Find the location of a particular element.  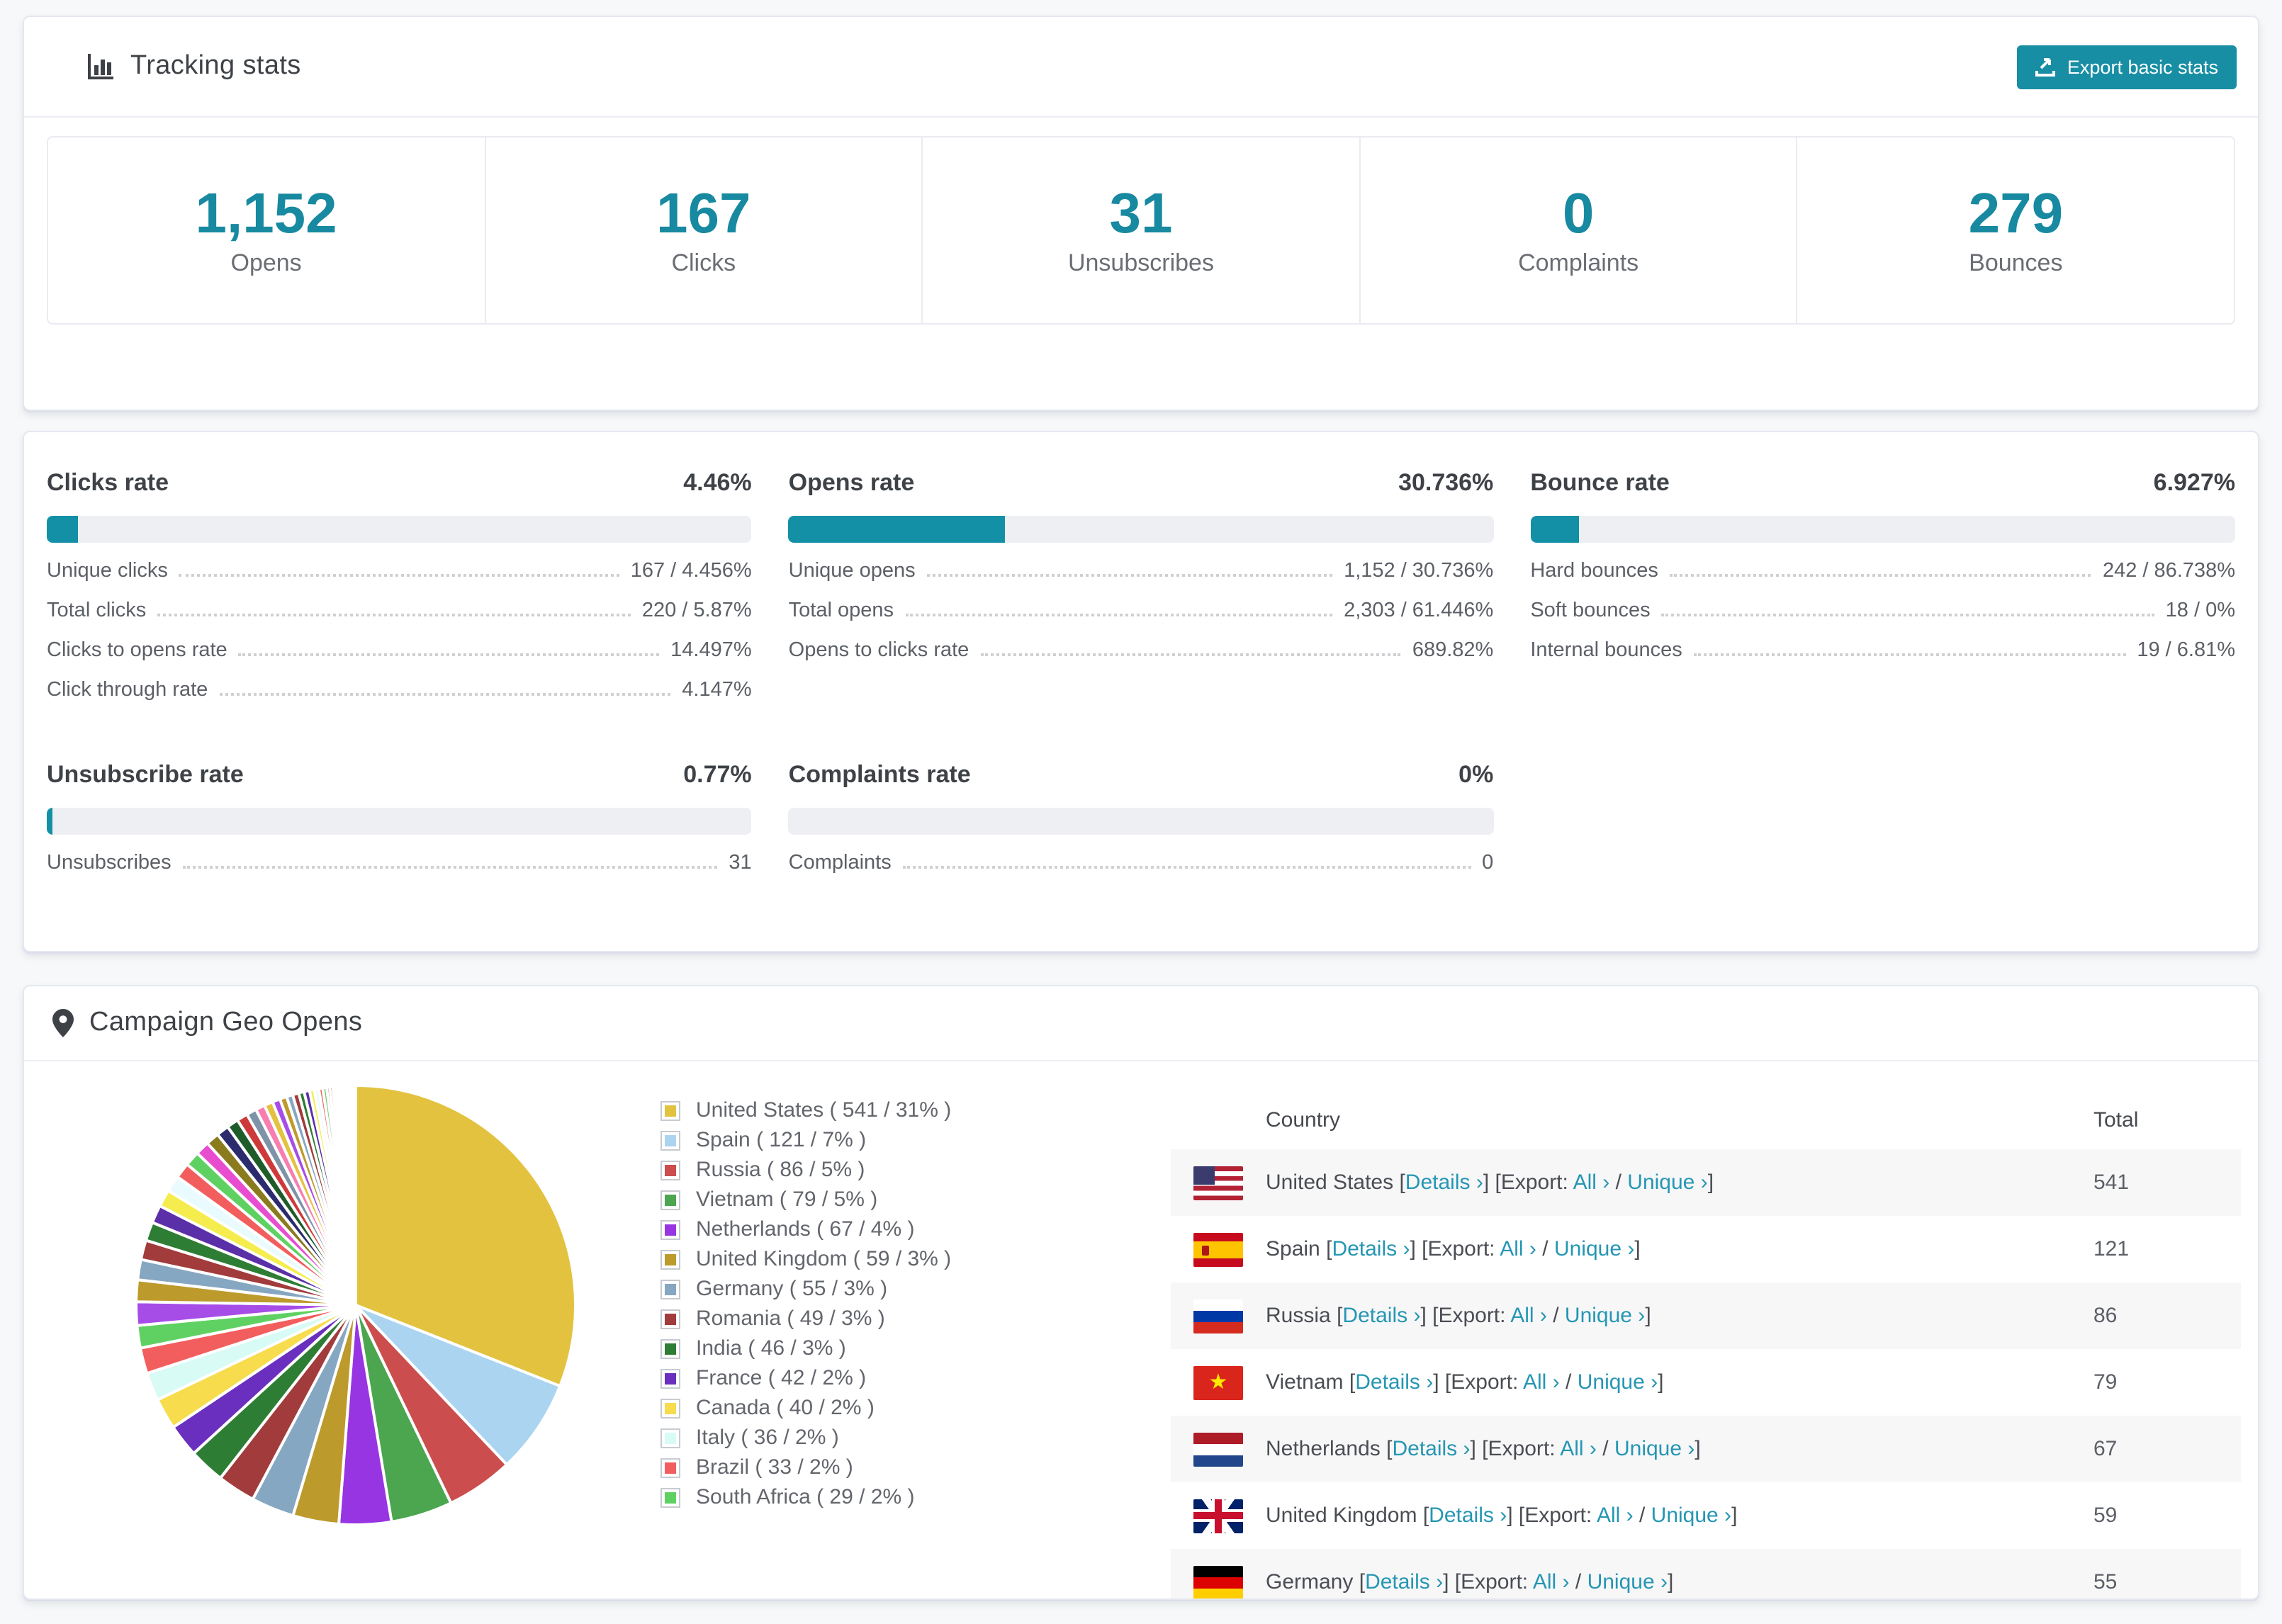

details-link-spain: Details › is located at coordinates (1371, 1249).